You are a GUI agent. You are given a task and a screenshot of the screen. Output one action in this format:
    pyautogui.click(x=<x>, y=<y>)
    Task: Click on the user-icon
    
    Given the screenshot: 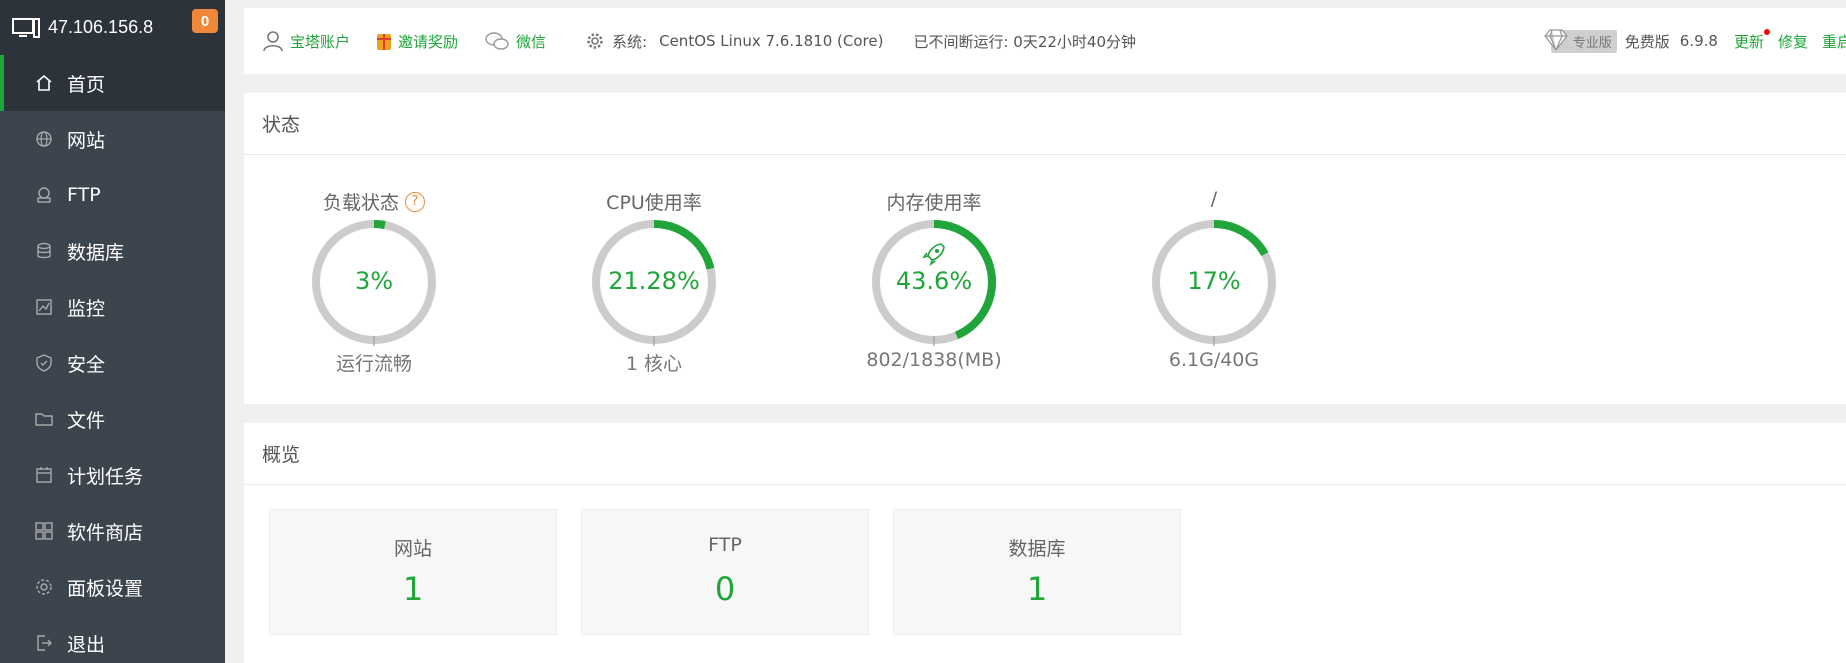 What is the action you would take?
    pyautogui.click(x=273, y=41)
    